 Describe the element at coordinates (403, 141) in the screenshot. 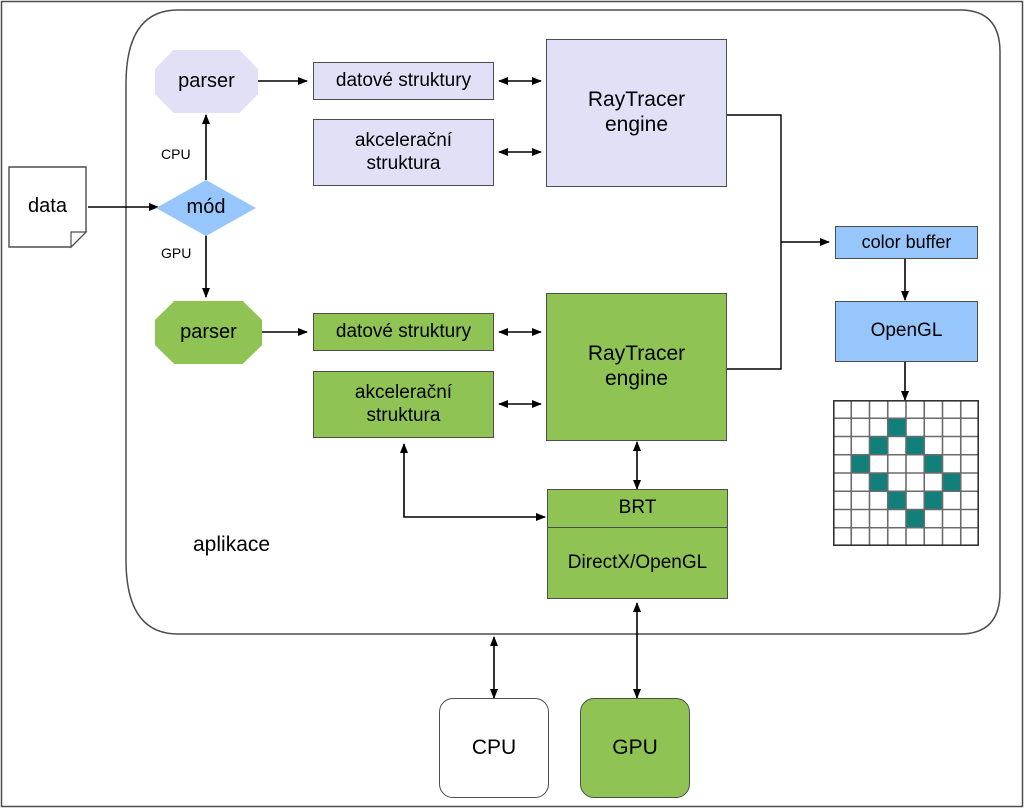

I see `node-cpu-accel-line1: akcelerační` at that location.